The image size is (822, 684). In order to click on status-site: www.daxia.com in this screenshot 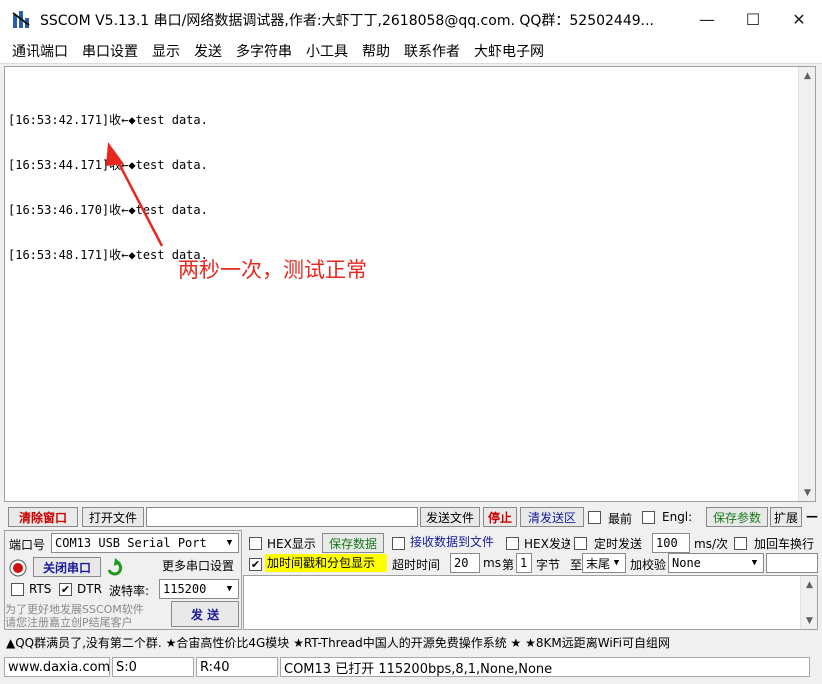, I will do `click(57, 667)`.